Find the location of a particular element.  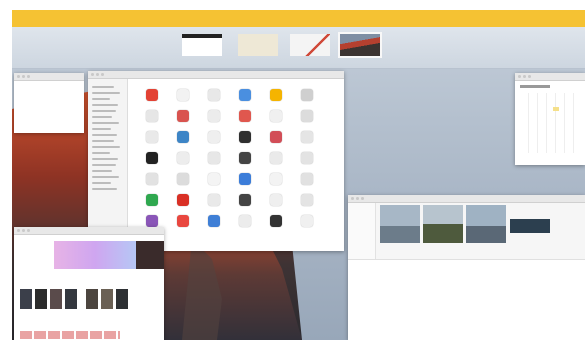

featured-artwork is located at coordinates (150, 255).